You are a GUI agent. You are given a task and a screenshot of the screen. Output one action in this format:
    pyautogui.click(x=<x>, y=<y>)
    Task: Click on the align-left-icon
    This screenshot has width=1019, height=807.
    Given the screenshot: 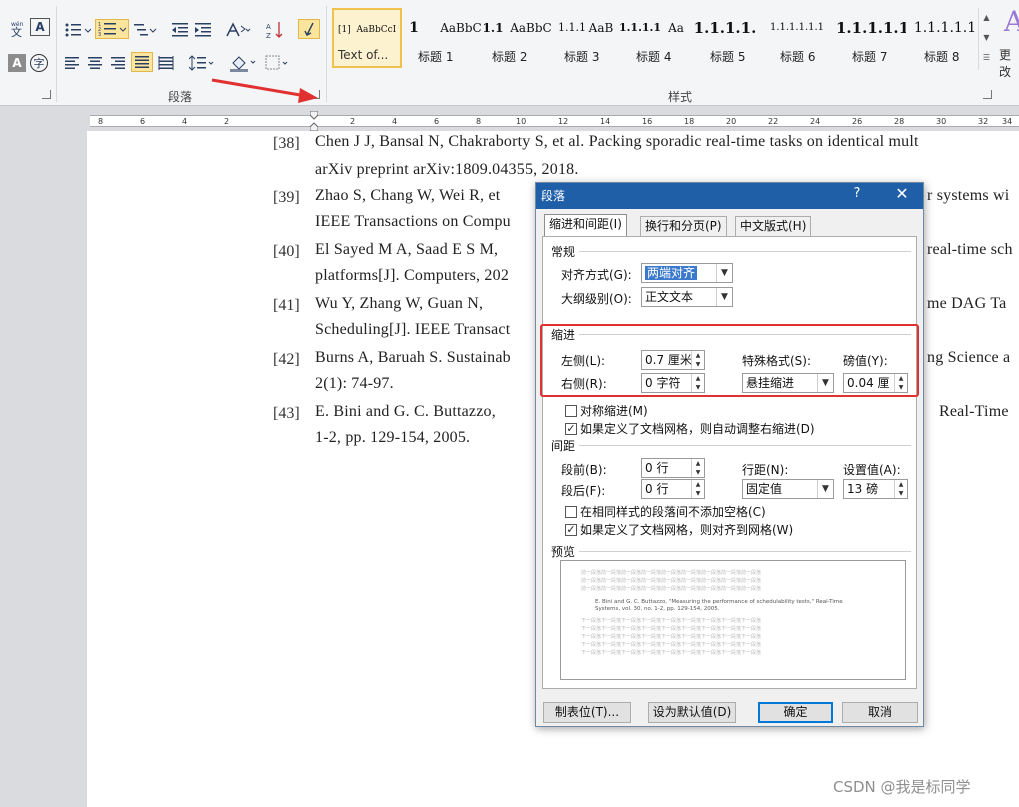 What is the action you would take?
    pyautogui.click(x=72, y=63)
    